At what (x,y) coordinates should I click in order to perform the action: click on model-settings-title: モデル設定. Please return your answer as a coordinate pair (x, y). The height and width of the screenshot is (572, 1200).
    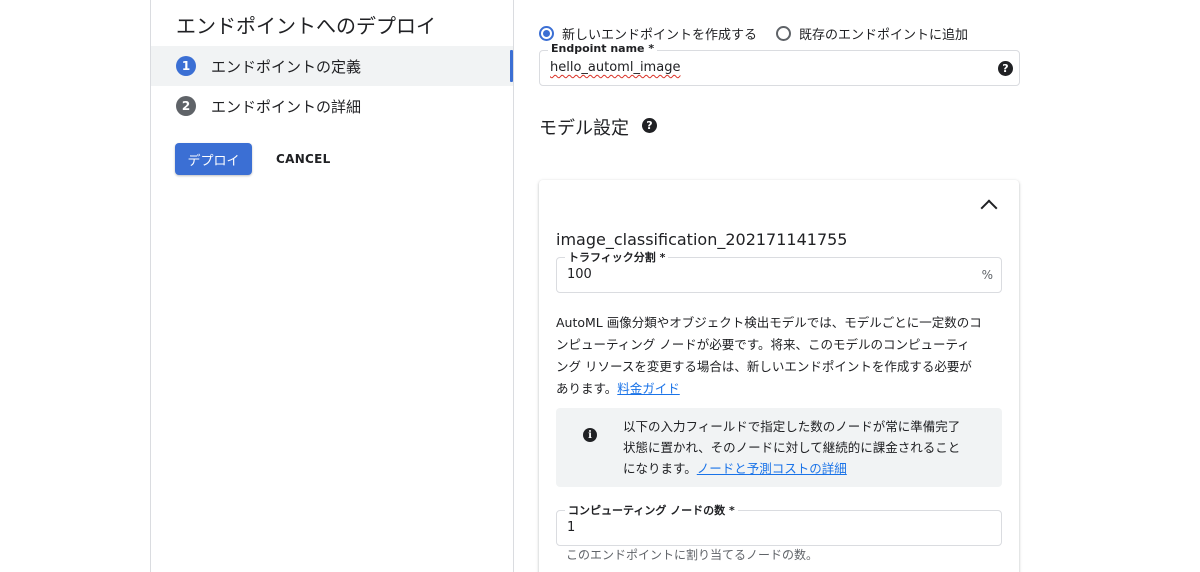
    Looking at the image, I should click on (584, 127).